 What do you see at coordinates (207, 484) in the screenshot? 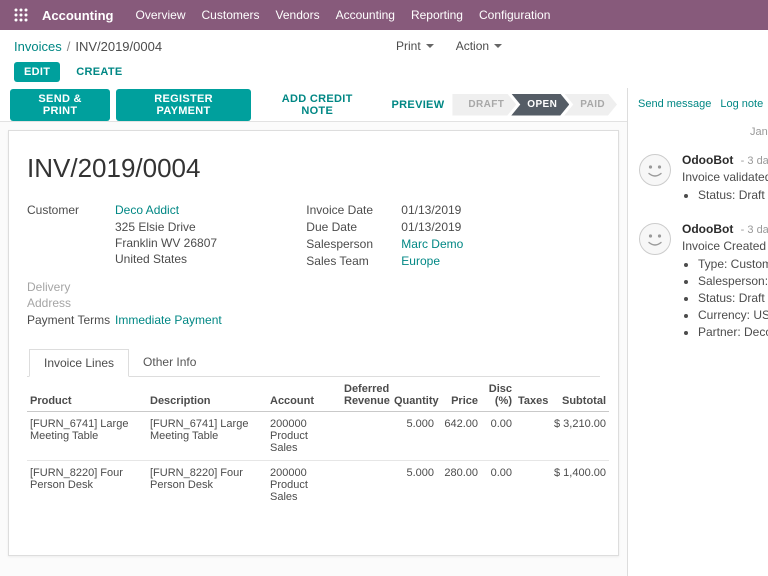
I see `cell-description: [FURN_8220] Four Person Desk` at bounding box center [207, 484].